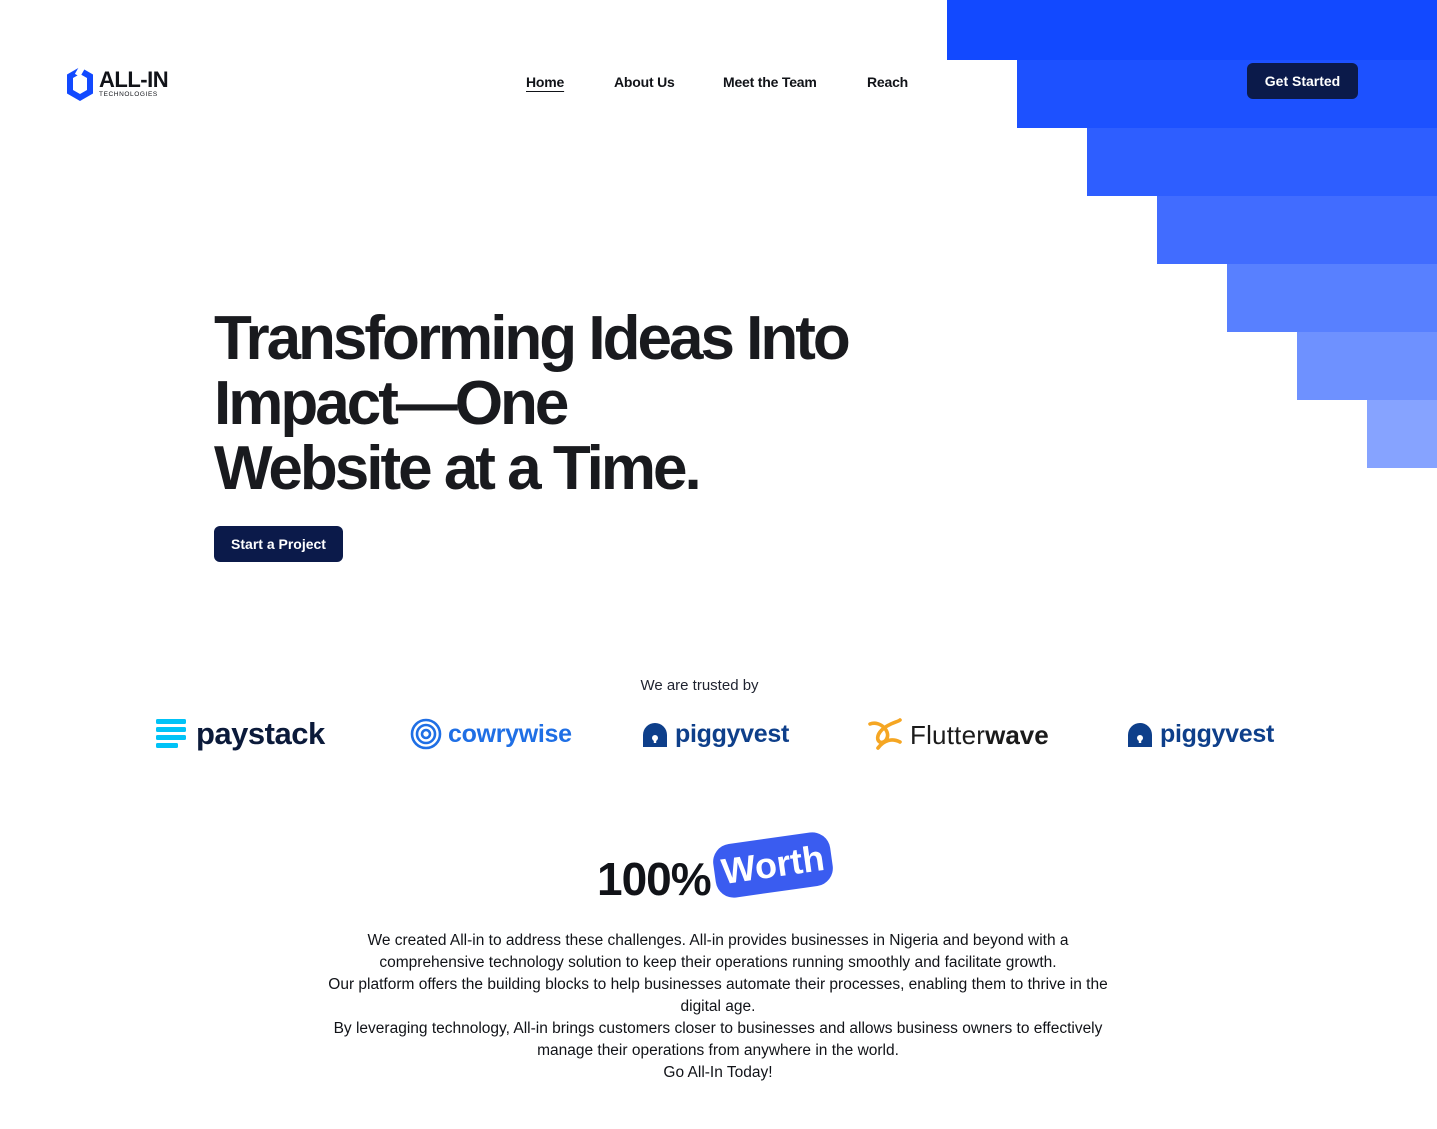 This screenshot has height=1129, width=1437. What do you see at coordinates (510, 733) in the screenshot?
I see `cowrywise-wordmark: cowrywise` at bounding box center [510, 733].